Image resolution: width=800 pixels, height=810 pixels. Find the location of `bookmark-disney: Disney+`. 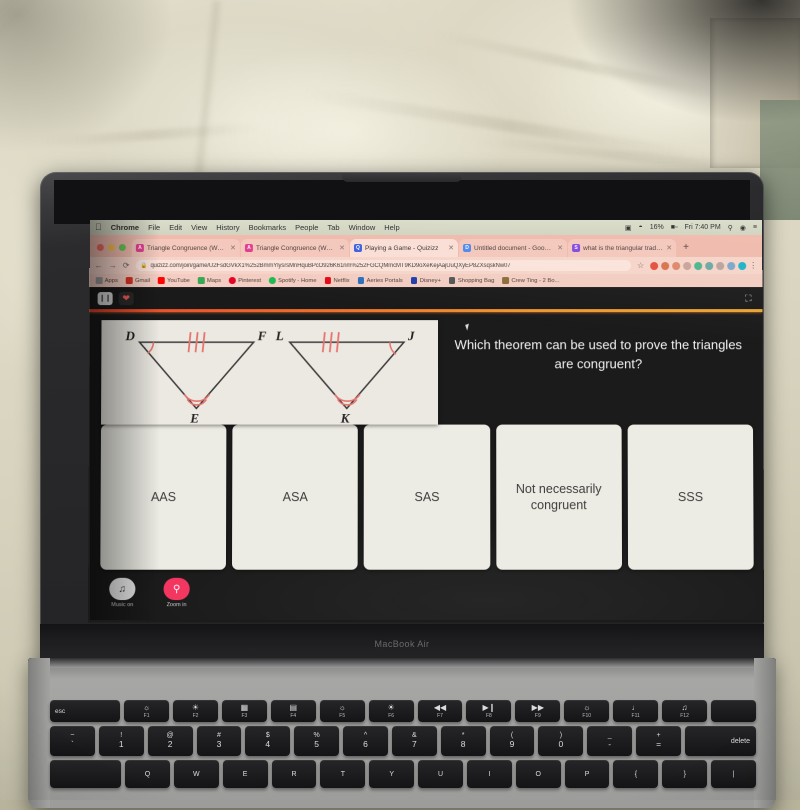

bookmark-disney: Disney+ is located at coordinates (425, 280).